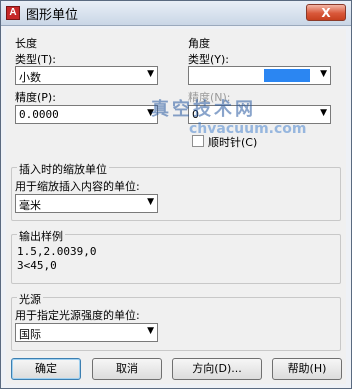  Describe the element at coordinates (248, 129) in the screenshot. I see `watermark-url: chvacuum.com` at that location.